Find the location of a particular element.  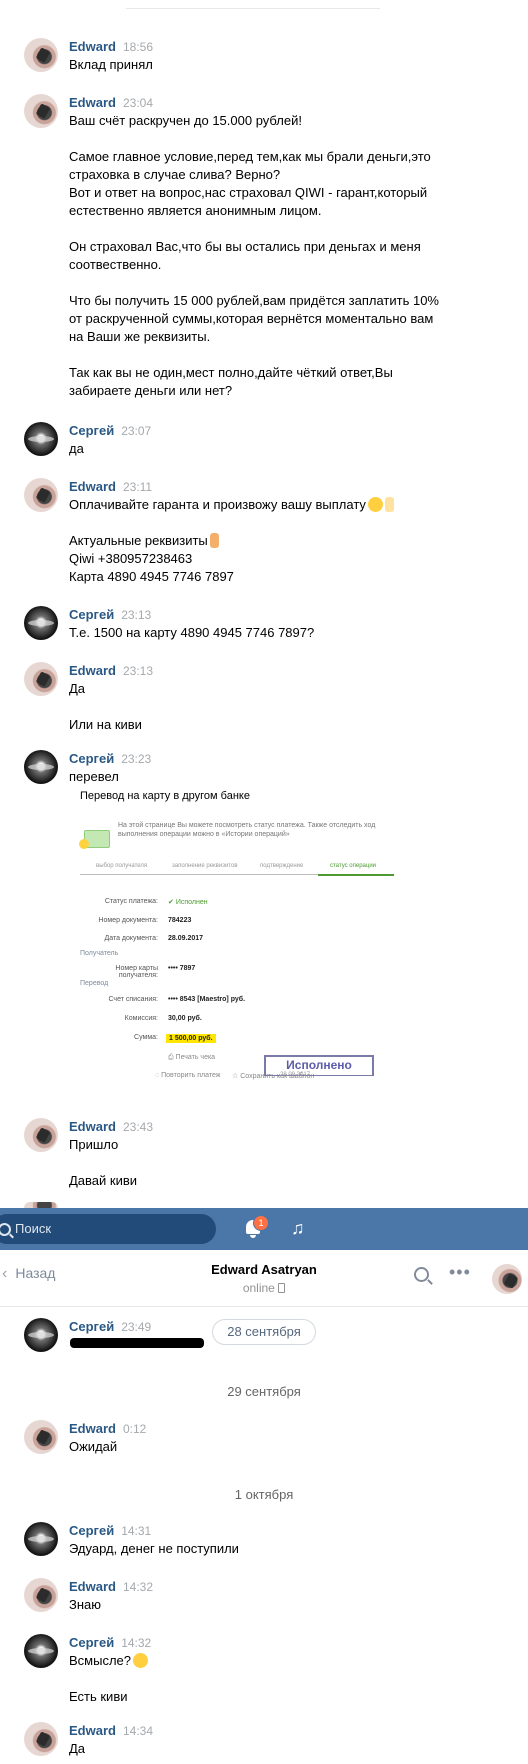

message-text: Т.е. 1500 на карту 4890 4945 7746 7897? is located at coordinates (192, 632).